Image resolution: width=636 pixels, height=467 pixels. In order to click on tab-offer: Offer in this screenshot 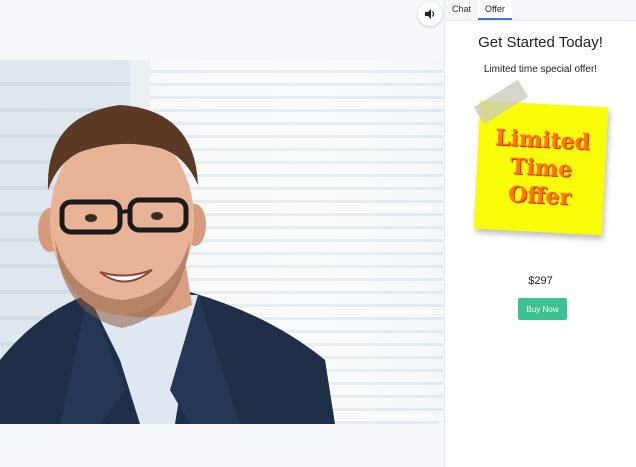, I will do `click(495, 10)`.